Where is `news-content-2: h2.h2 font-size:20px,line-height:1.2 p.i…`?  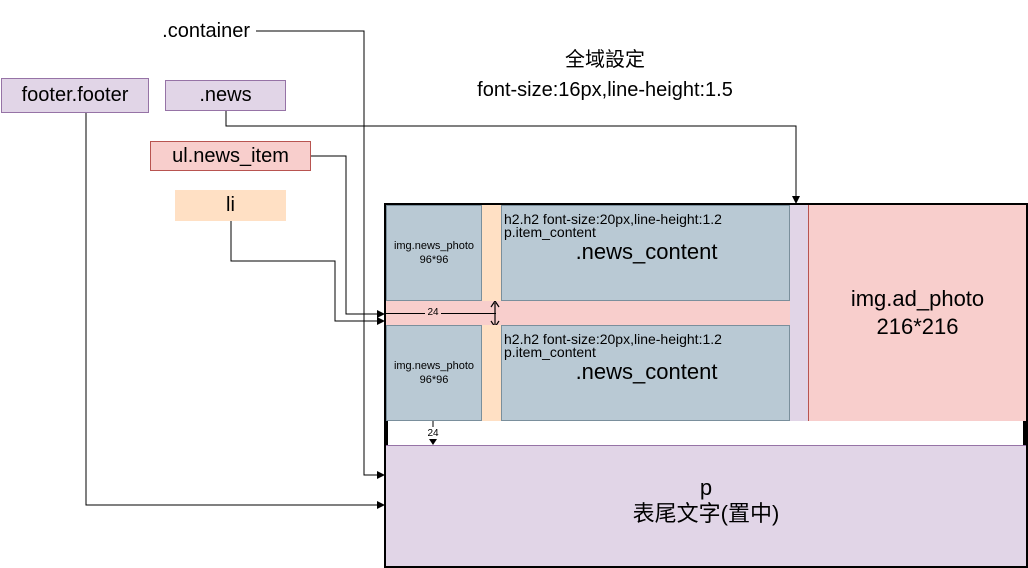
news-content-2: h2.h2 font-size:20px,line-height:1.2 p.i… is located at coordinates (645, 373).